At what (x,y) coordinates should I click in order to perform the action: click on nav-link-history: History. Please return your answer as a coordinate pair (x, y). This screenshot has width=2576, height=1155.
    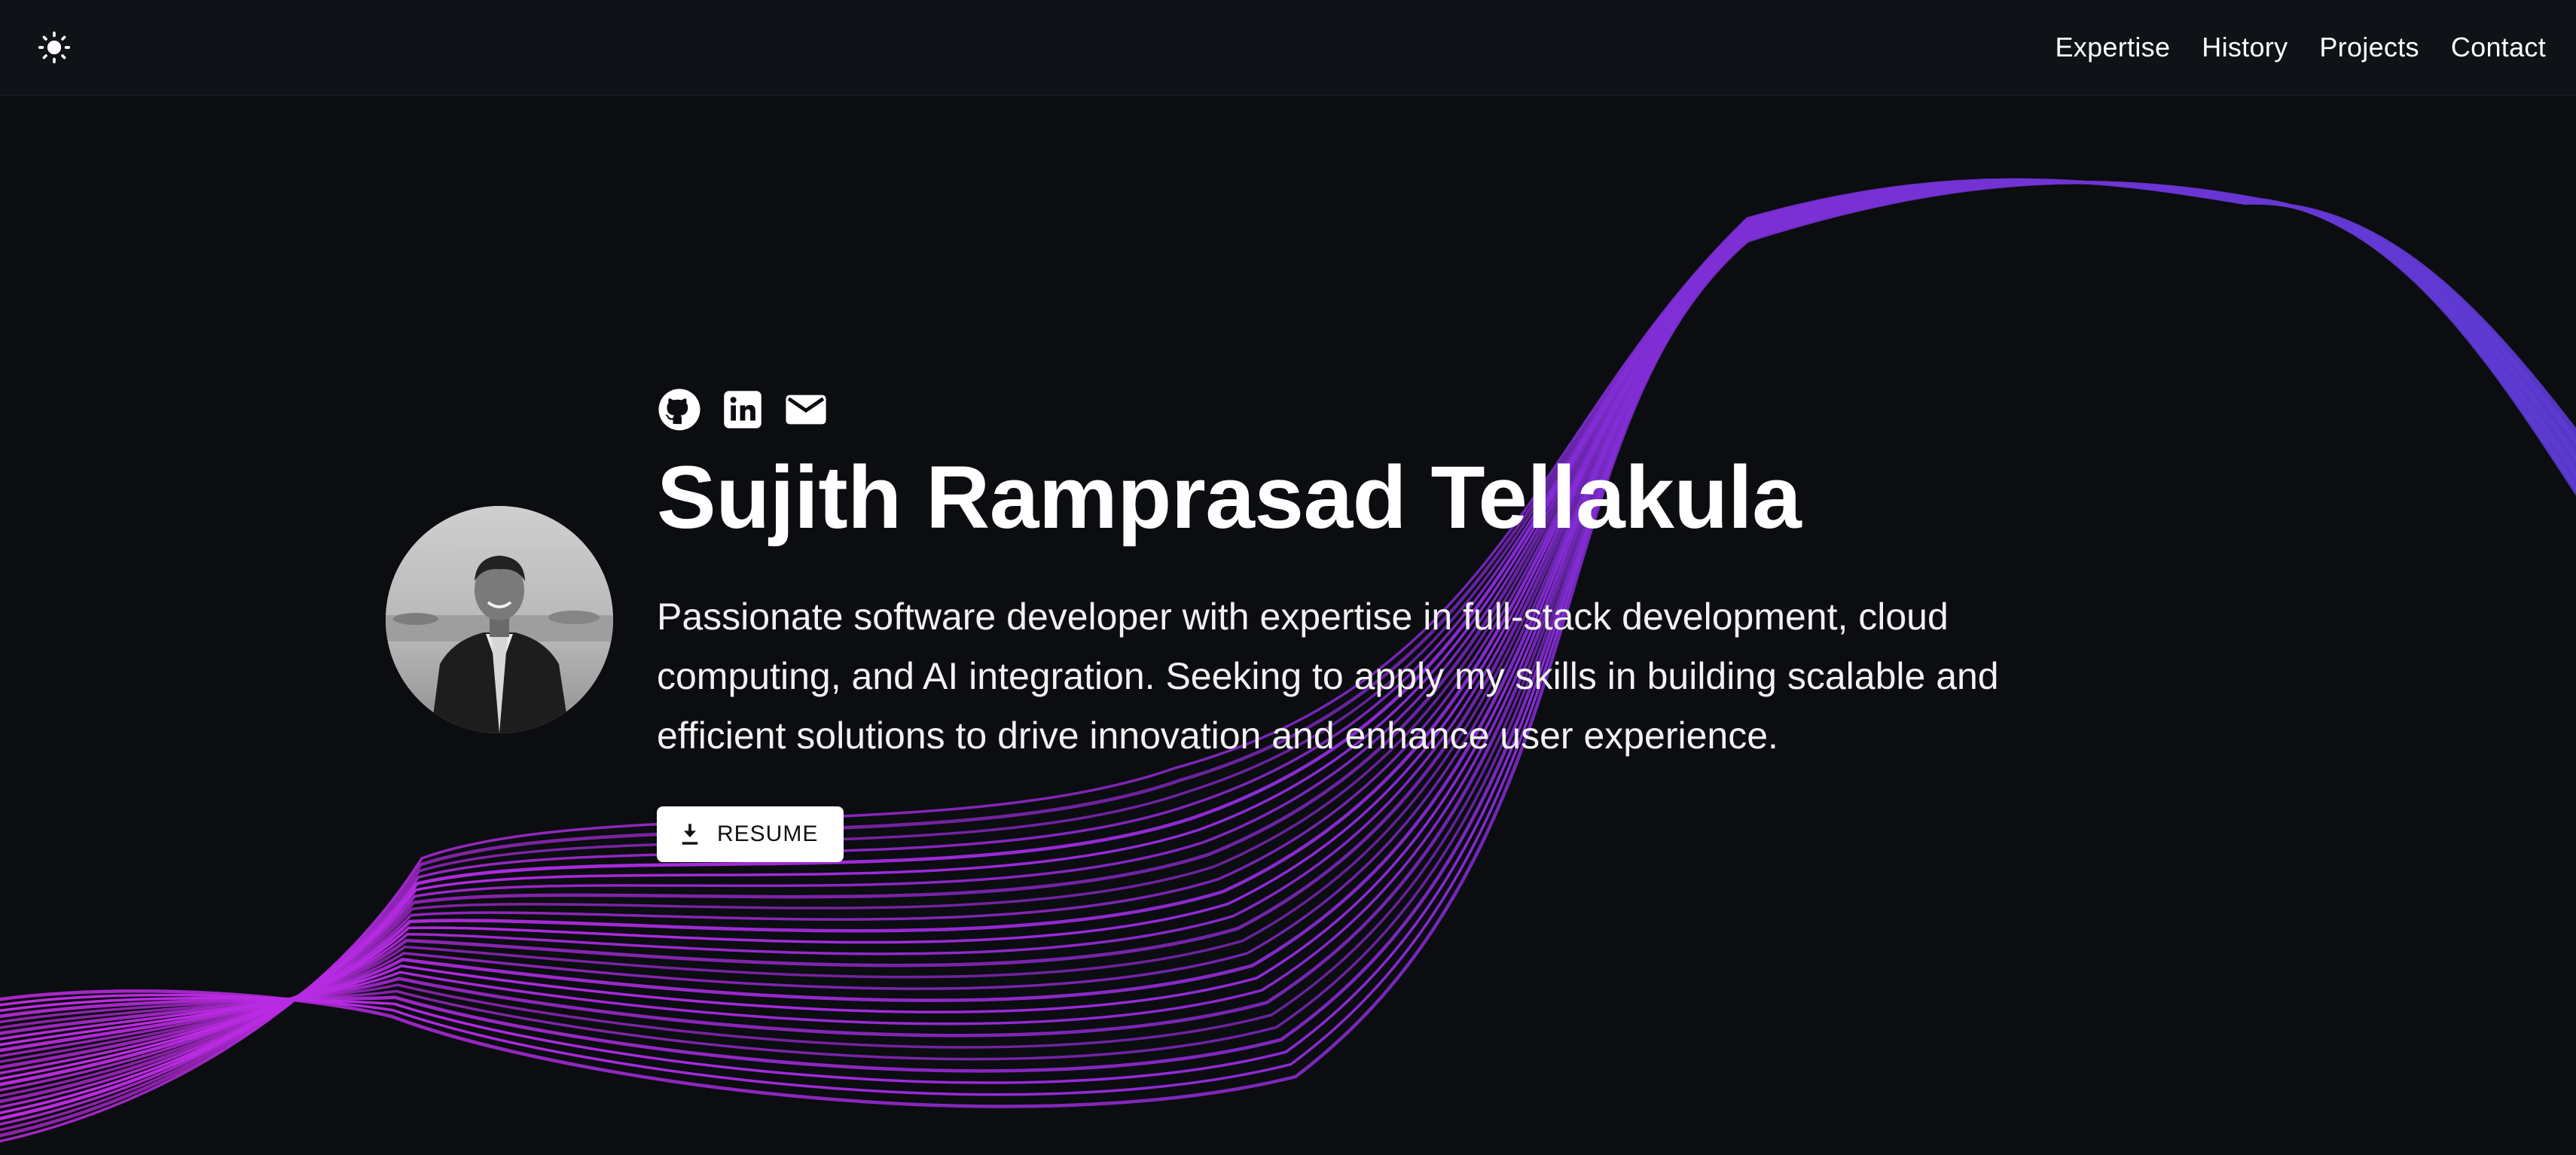
    Looking at the image, I should click on (2245, 47).